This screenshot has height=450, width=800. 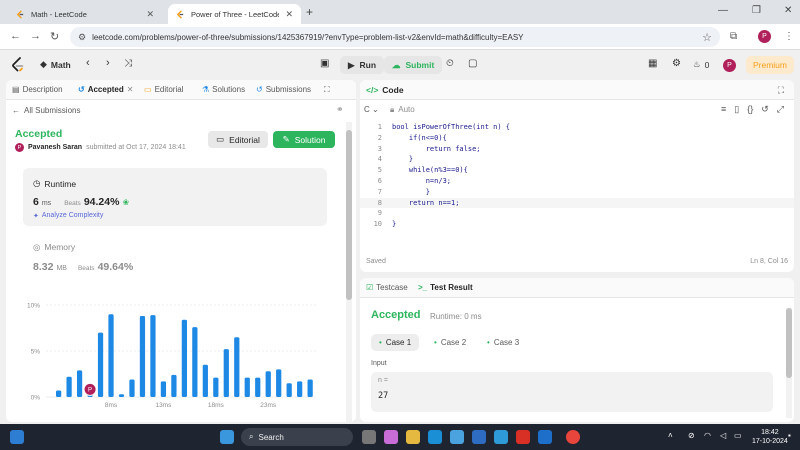 I want to click on tab-solutions: ⚗ Solutions, so click(x=223, y=89).